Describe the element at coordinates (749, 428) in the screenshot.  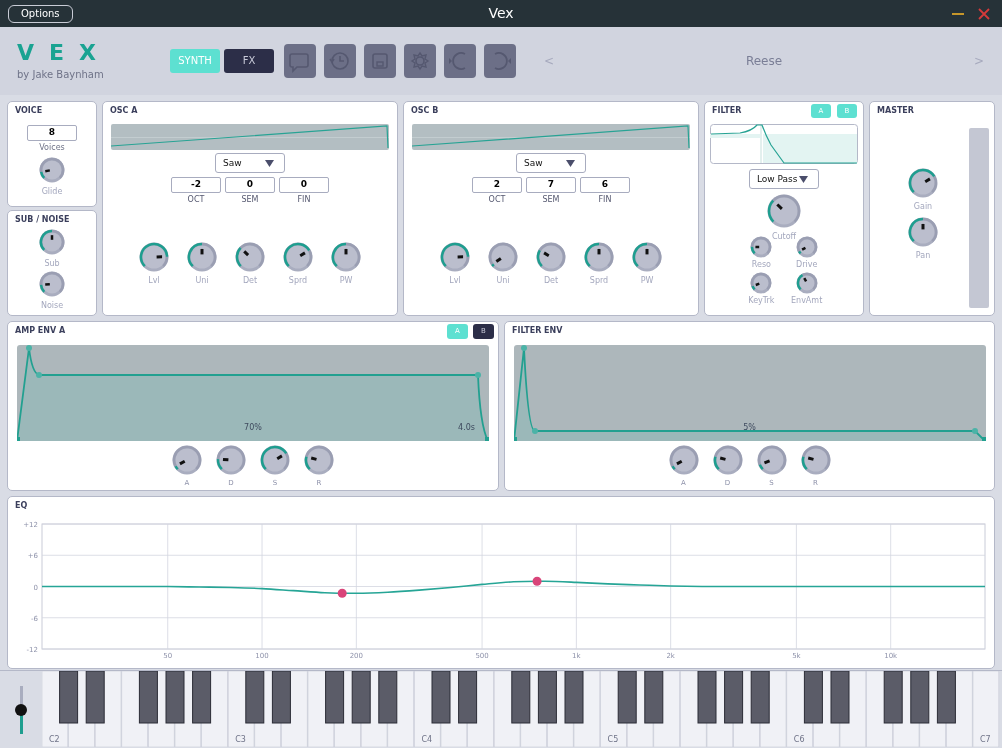
I see `graph-label: 5%` at that location.